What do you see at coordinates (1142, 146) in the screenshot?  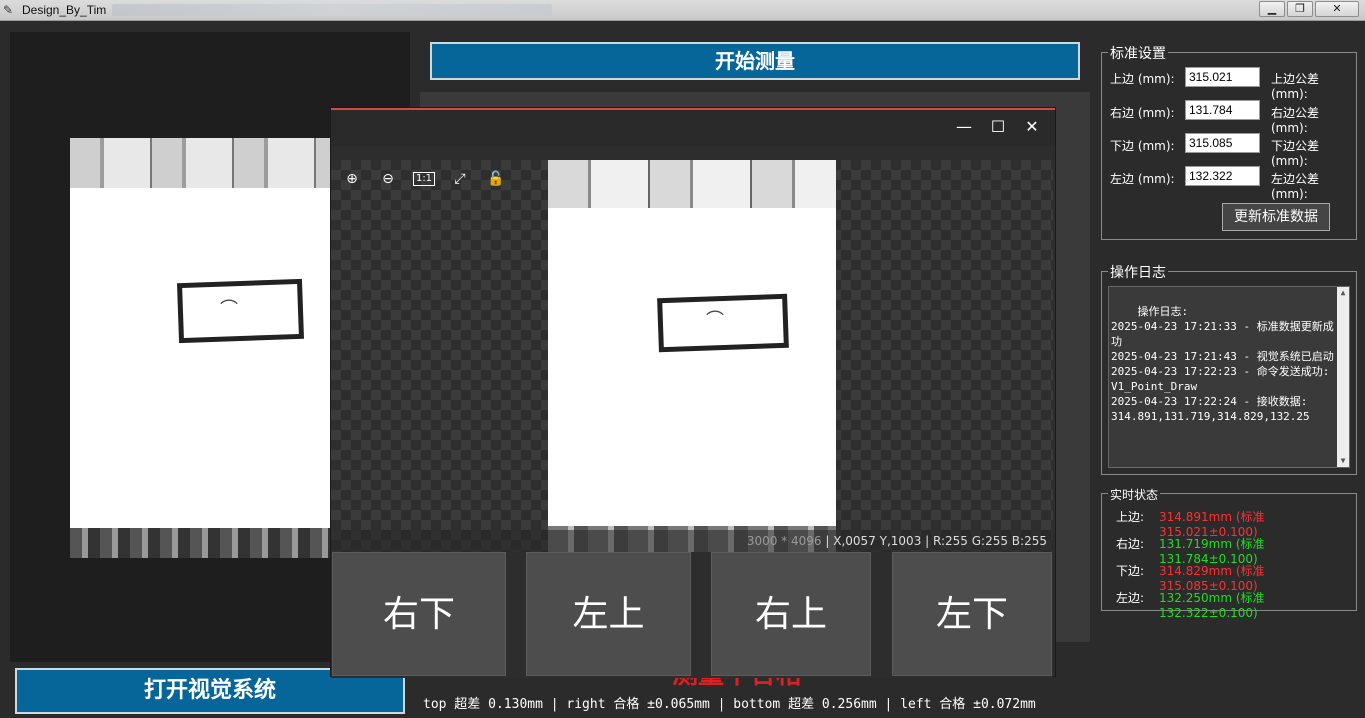 I see `bottom-label: 下边 (mm):` at bounding box center [1142, 146].